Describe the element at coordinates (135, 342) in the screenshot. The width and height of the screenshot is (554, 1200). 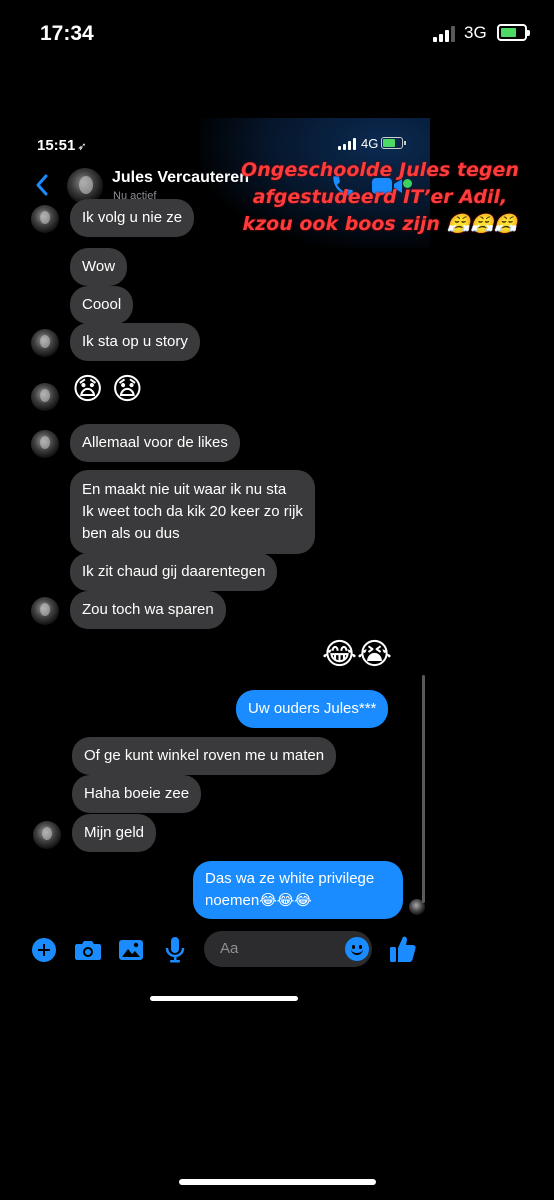
I see `message-bubble: Ik sta op u story` at that location.